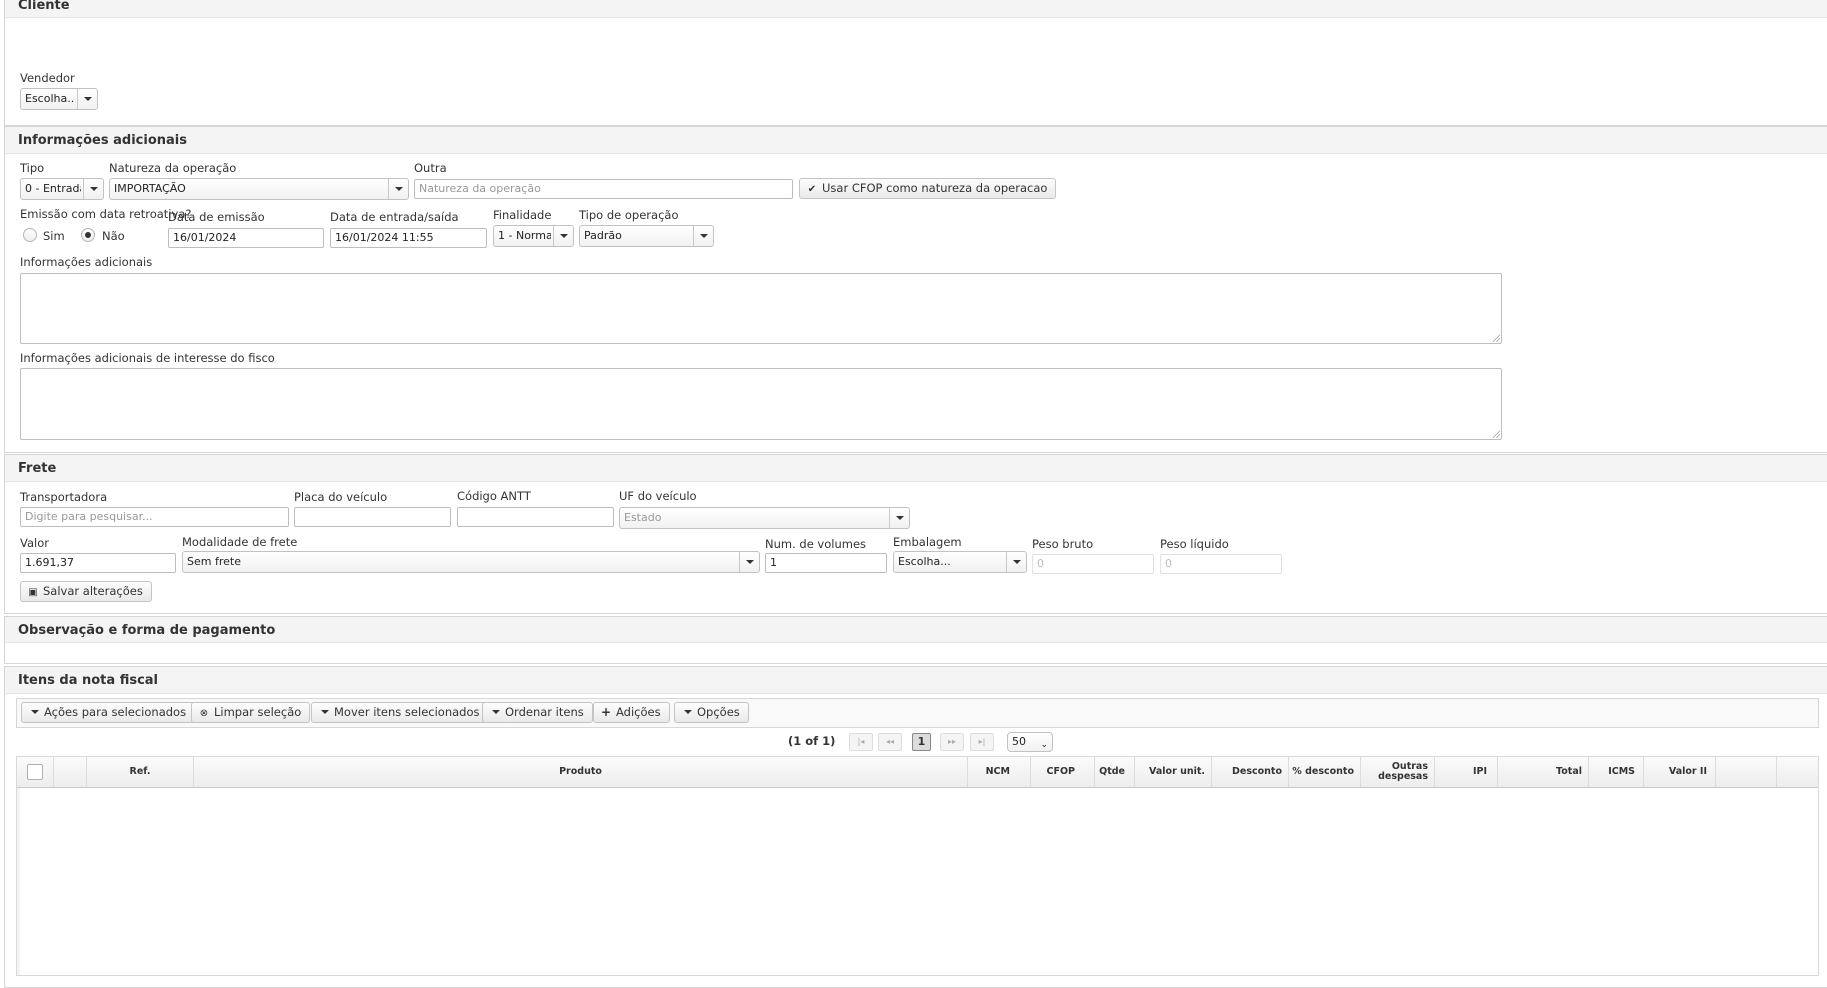  I want to click on mover-itens-button: Mover itens selecionados, so click(400, 712).